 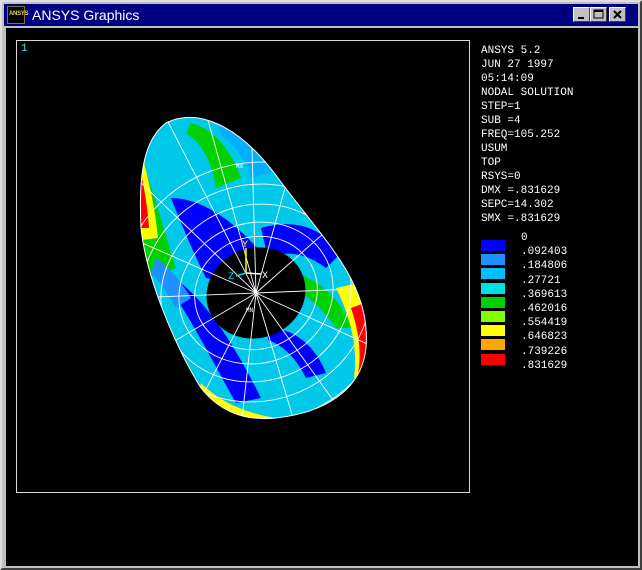 I want to click on legend-row: .27721, so click(x=541, y=284).